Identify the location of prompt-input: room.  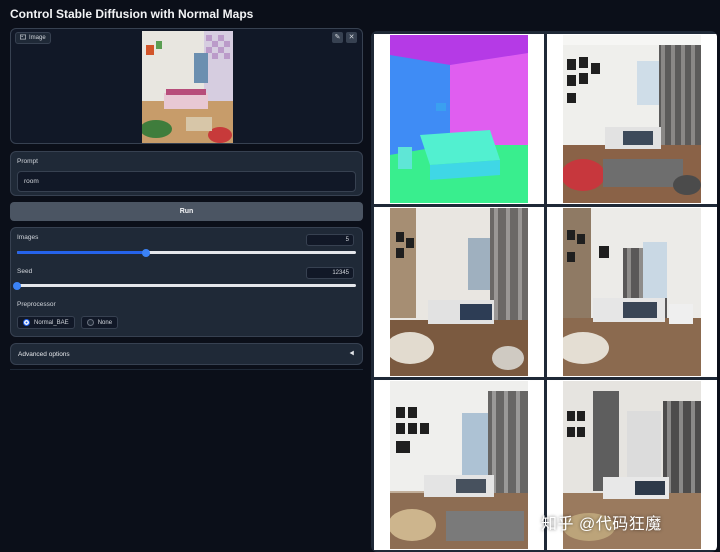
(186, 181).